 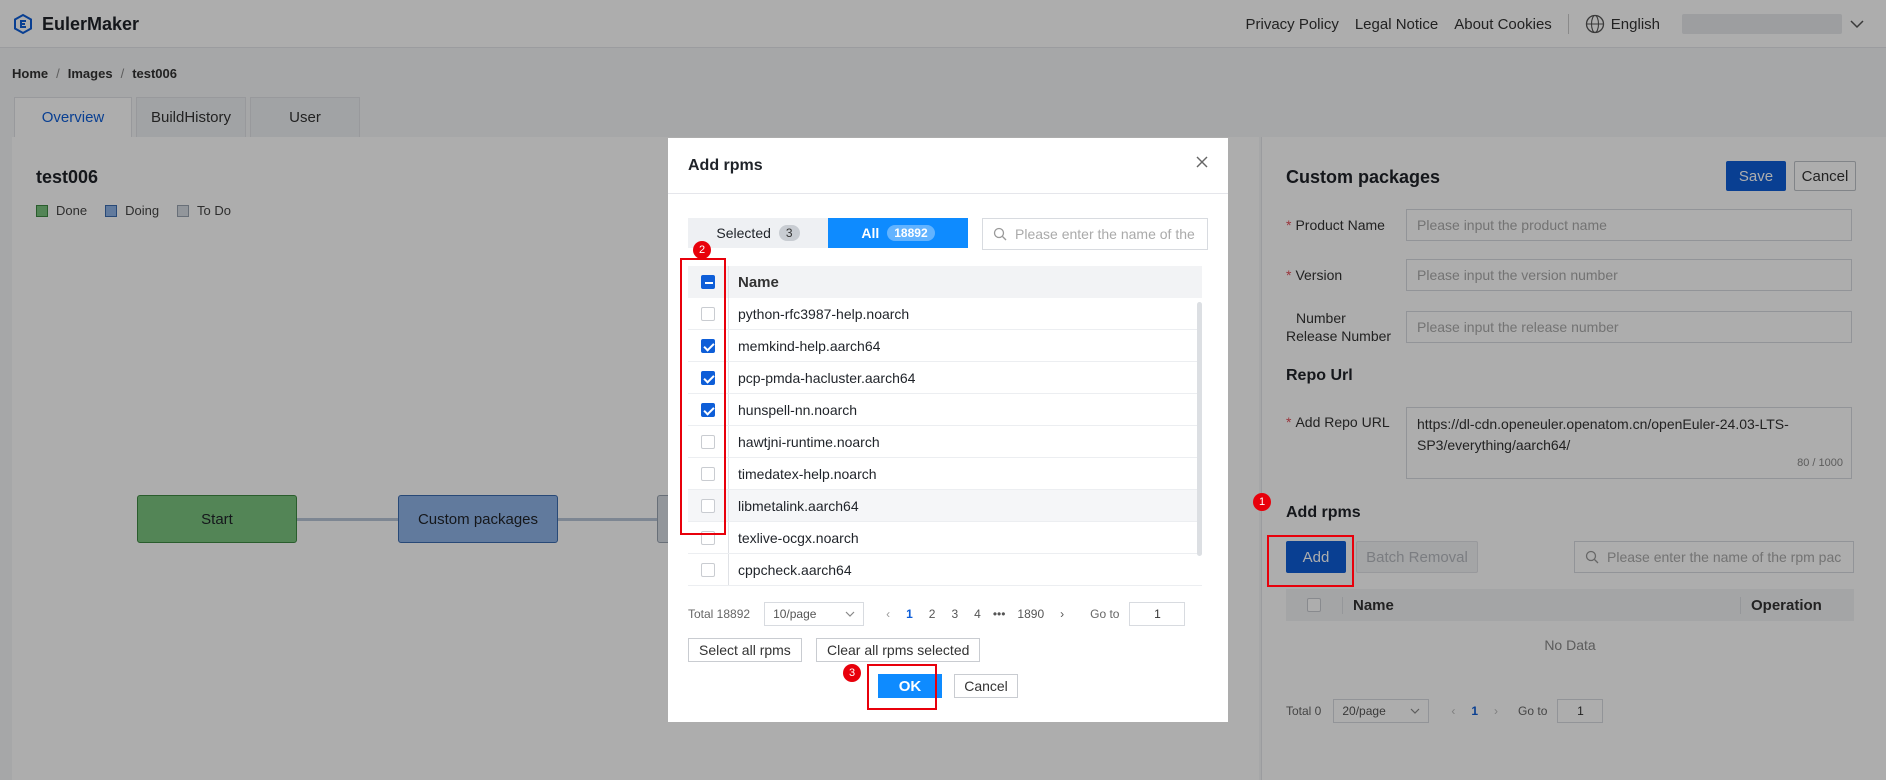 I want to click on total-count: Total 18892, so click(x=719, y=614).